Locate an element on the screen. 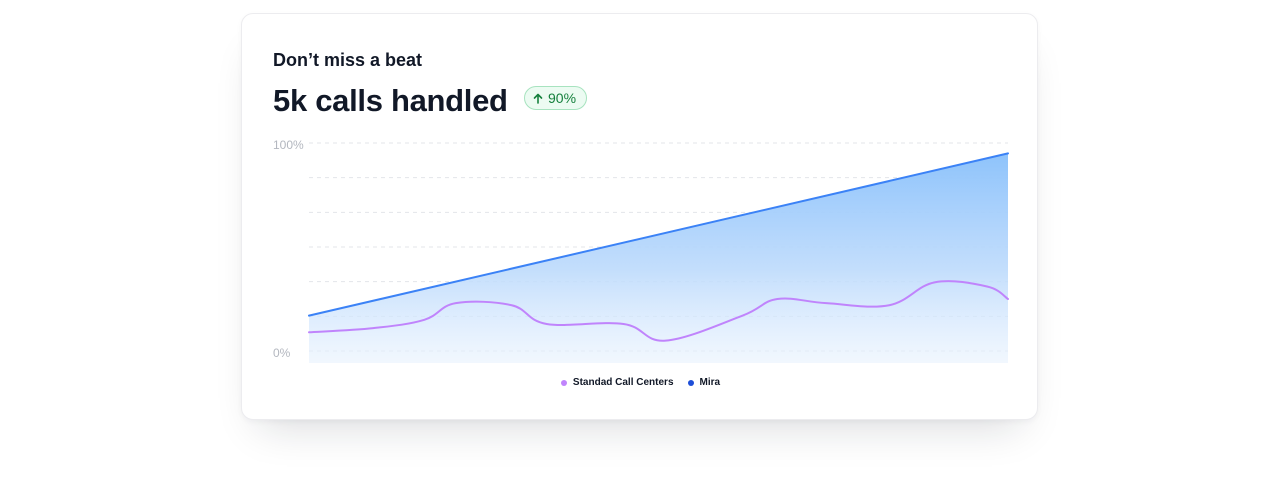 This screenshot has width=1280, height=483. chart-legend: Standad Call Centers Mira is located at coordinates (640, 382).